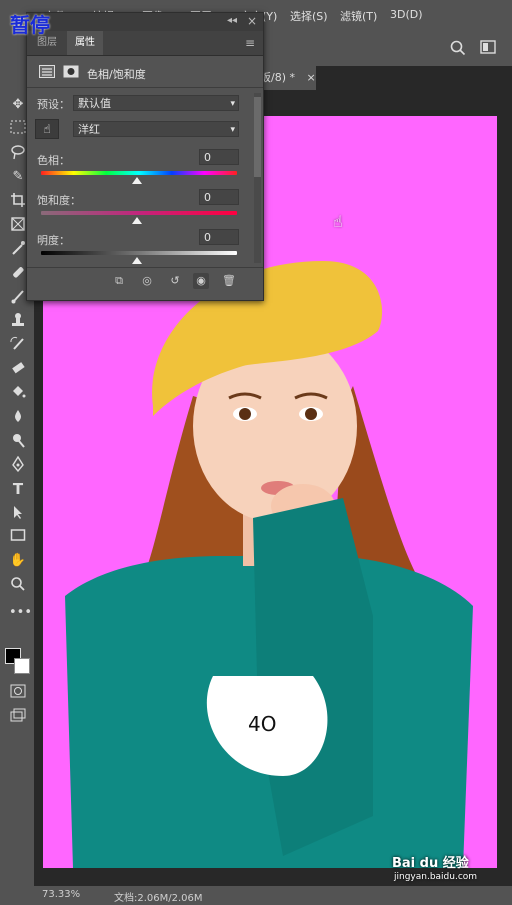  What do you see at coordinates (18, 153) in the screenshot?
I see `lasso-tool-icon` at bounding box center [18, 153].